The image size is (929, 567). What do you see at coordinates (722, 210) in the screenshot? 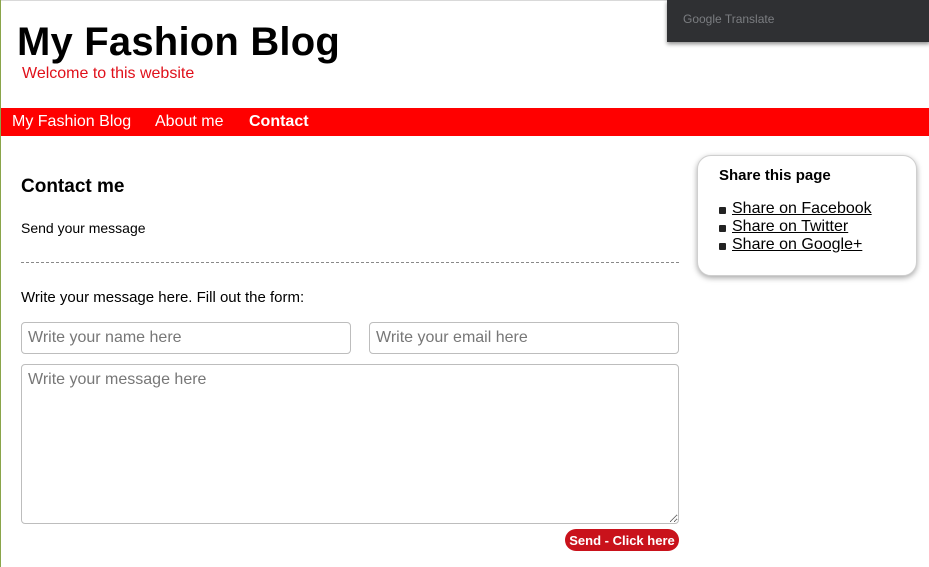
I see `facebook-icon` at bounding box center [722, 210].